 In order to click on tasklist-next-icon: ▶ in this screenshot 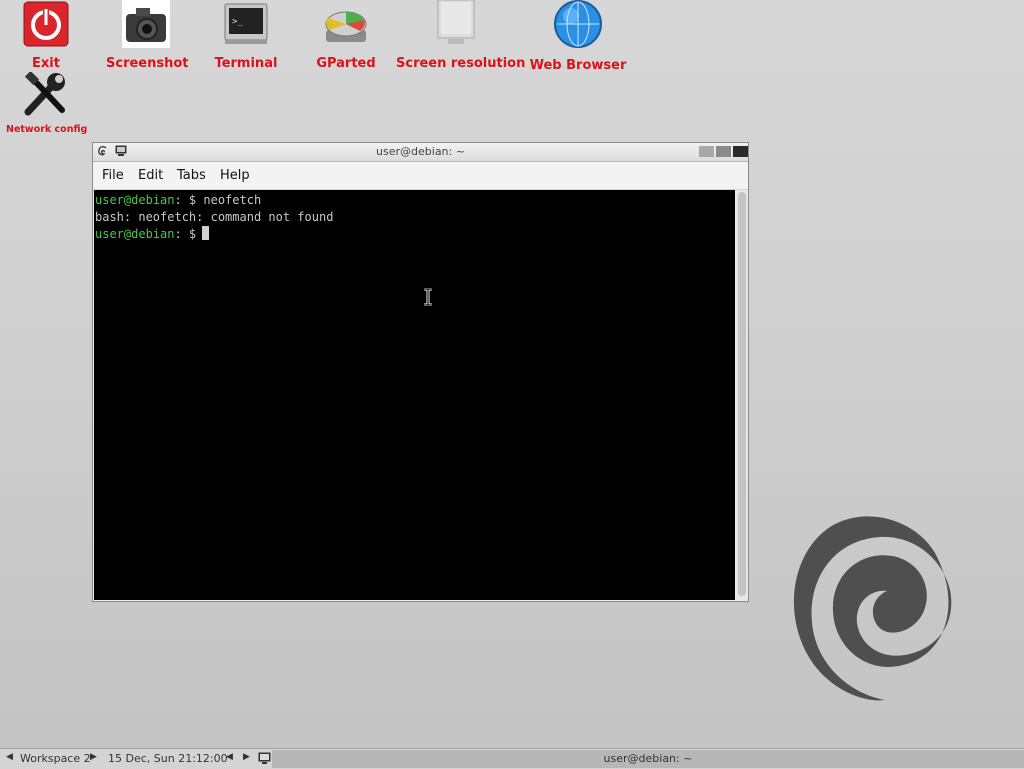, I will do `click(246, 757)`.